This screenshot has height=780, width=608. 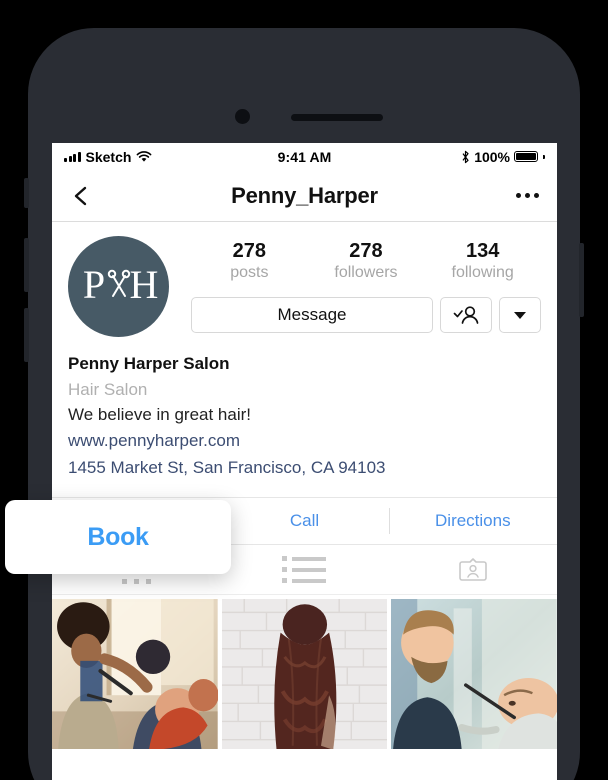 I want to click on business-category: Hair Salon, so click(x=108, y=389).